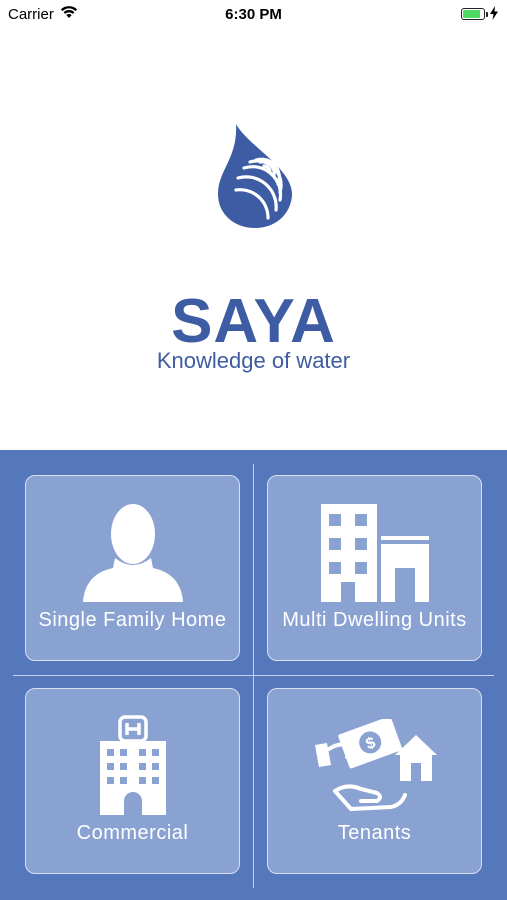 This screenshot has width=507, height=900. What do you see at coordinates (494, 14) in the screenshot?
I see `charging-icon` at bounding box center [494, 14].